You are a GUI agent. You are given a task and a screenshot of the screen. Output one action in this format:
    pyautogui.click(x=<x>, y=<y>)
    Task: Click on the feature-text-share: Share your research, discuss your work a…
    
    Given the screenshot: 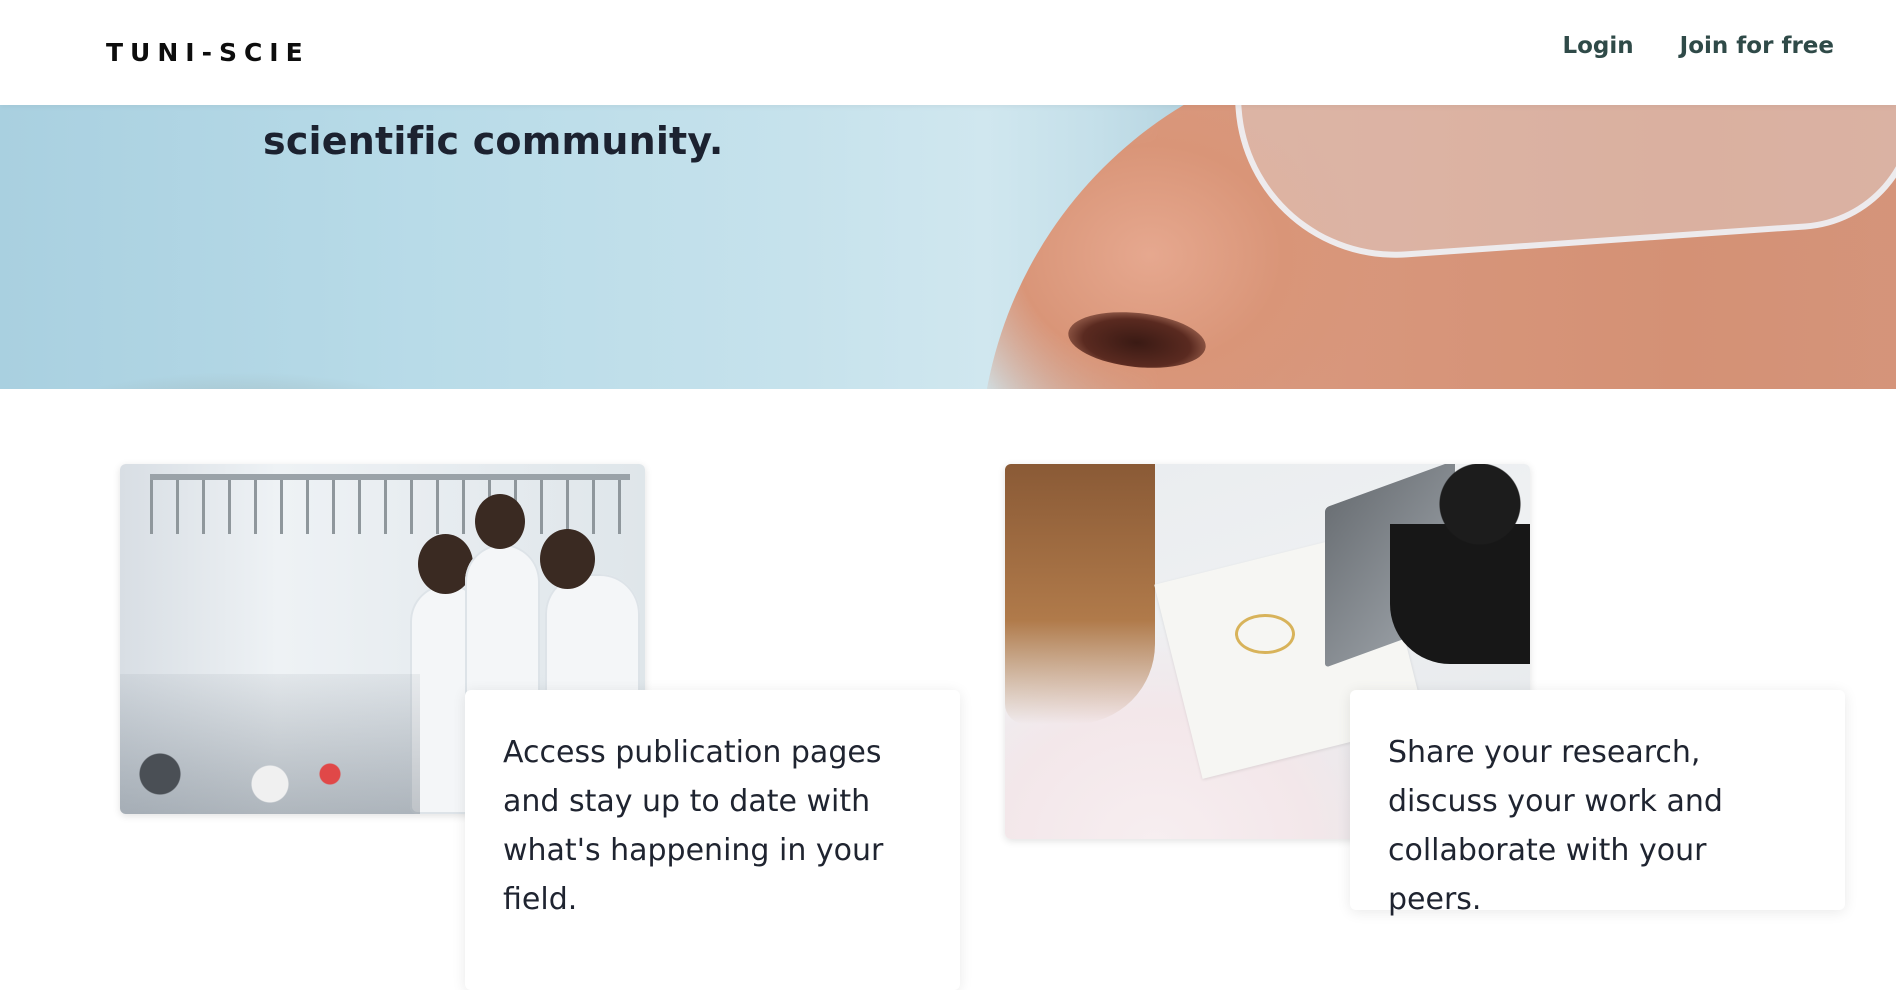 What is the action you would take?
    pyautogui.click(x=1555, y=826)
    